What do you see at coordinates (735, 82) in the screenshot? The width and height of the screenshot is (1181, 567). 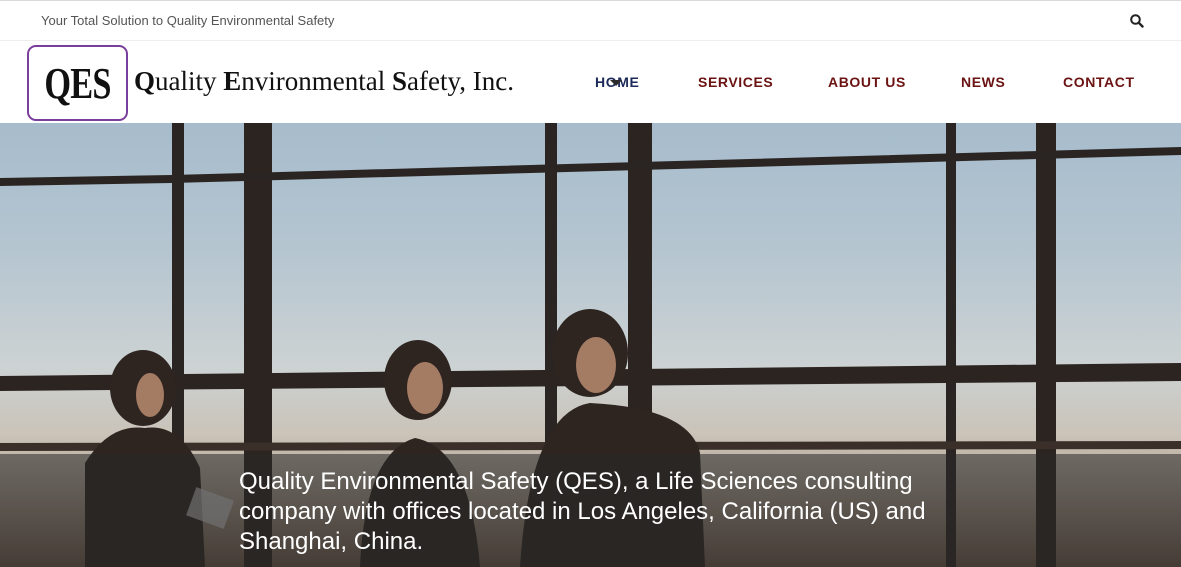 I see `nav-item-services: SERVICES` at bounding box center [735, 82].